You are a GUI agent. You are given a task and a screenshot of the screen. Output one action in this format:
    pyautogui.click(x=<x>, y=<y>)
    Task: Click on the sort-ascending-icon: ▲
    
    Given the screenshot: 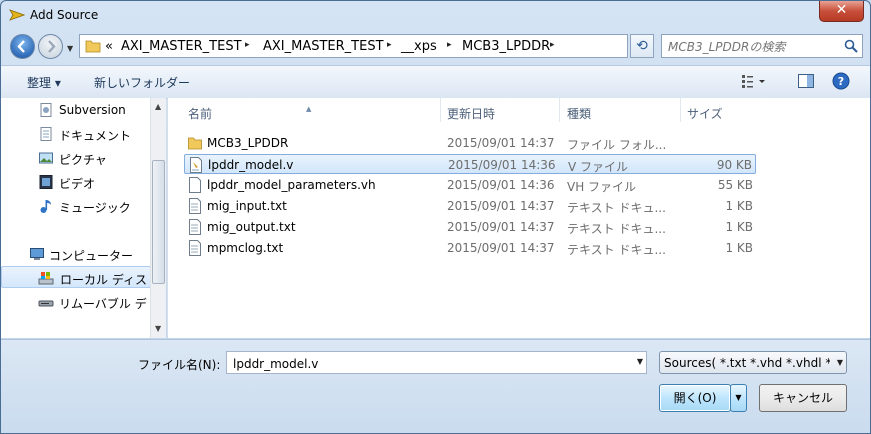 What is the action you would take?
    pyautogui.click(x=309, y=109)
    